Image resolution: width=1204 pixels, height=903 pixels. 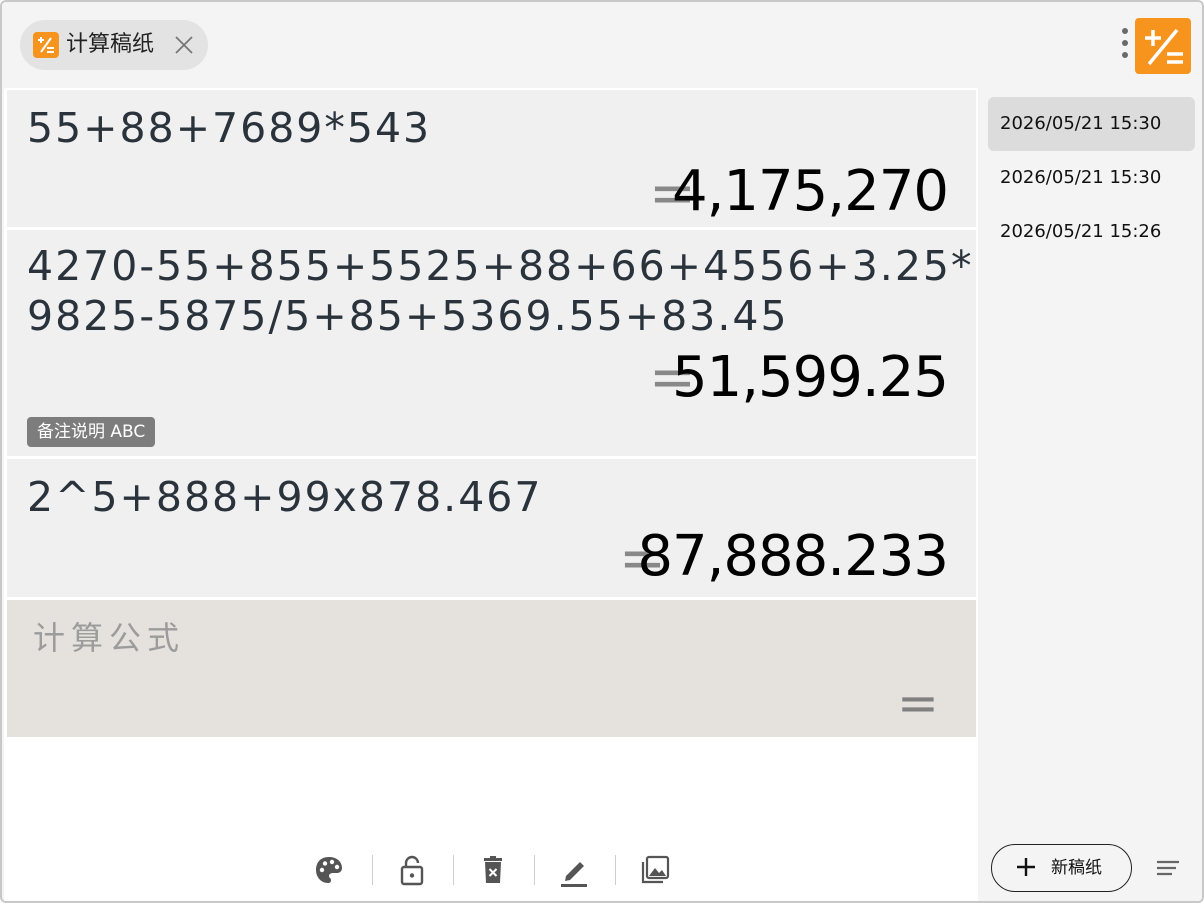 I want to click on expression-line: 4270-55+855+5525+88+66+4556+3.25*, so click(x=500, y=266).